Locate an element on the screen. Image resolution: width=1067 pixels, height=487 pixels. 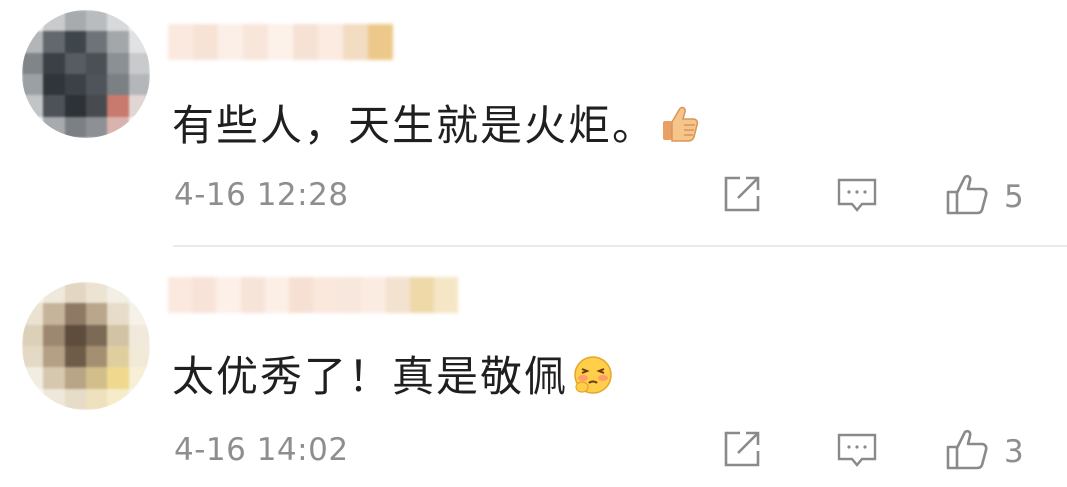
comment-text-content: 有些人，天生就是火炬。 is located at coordinates (414, 125).